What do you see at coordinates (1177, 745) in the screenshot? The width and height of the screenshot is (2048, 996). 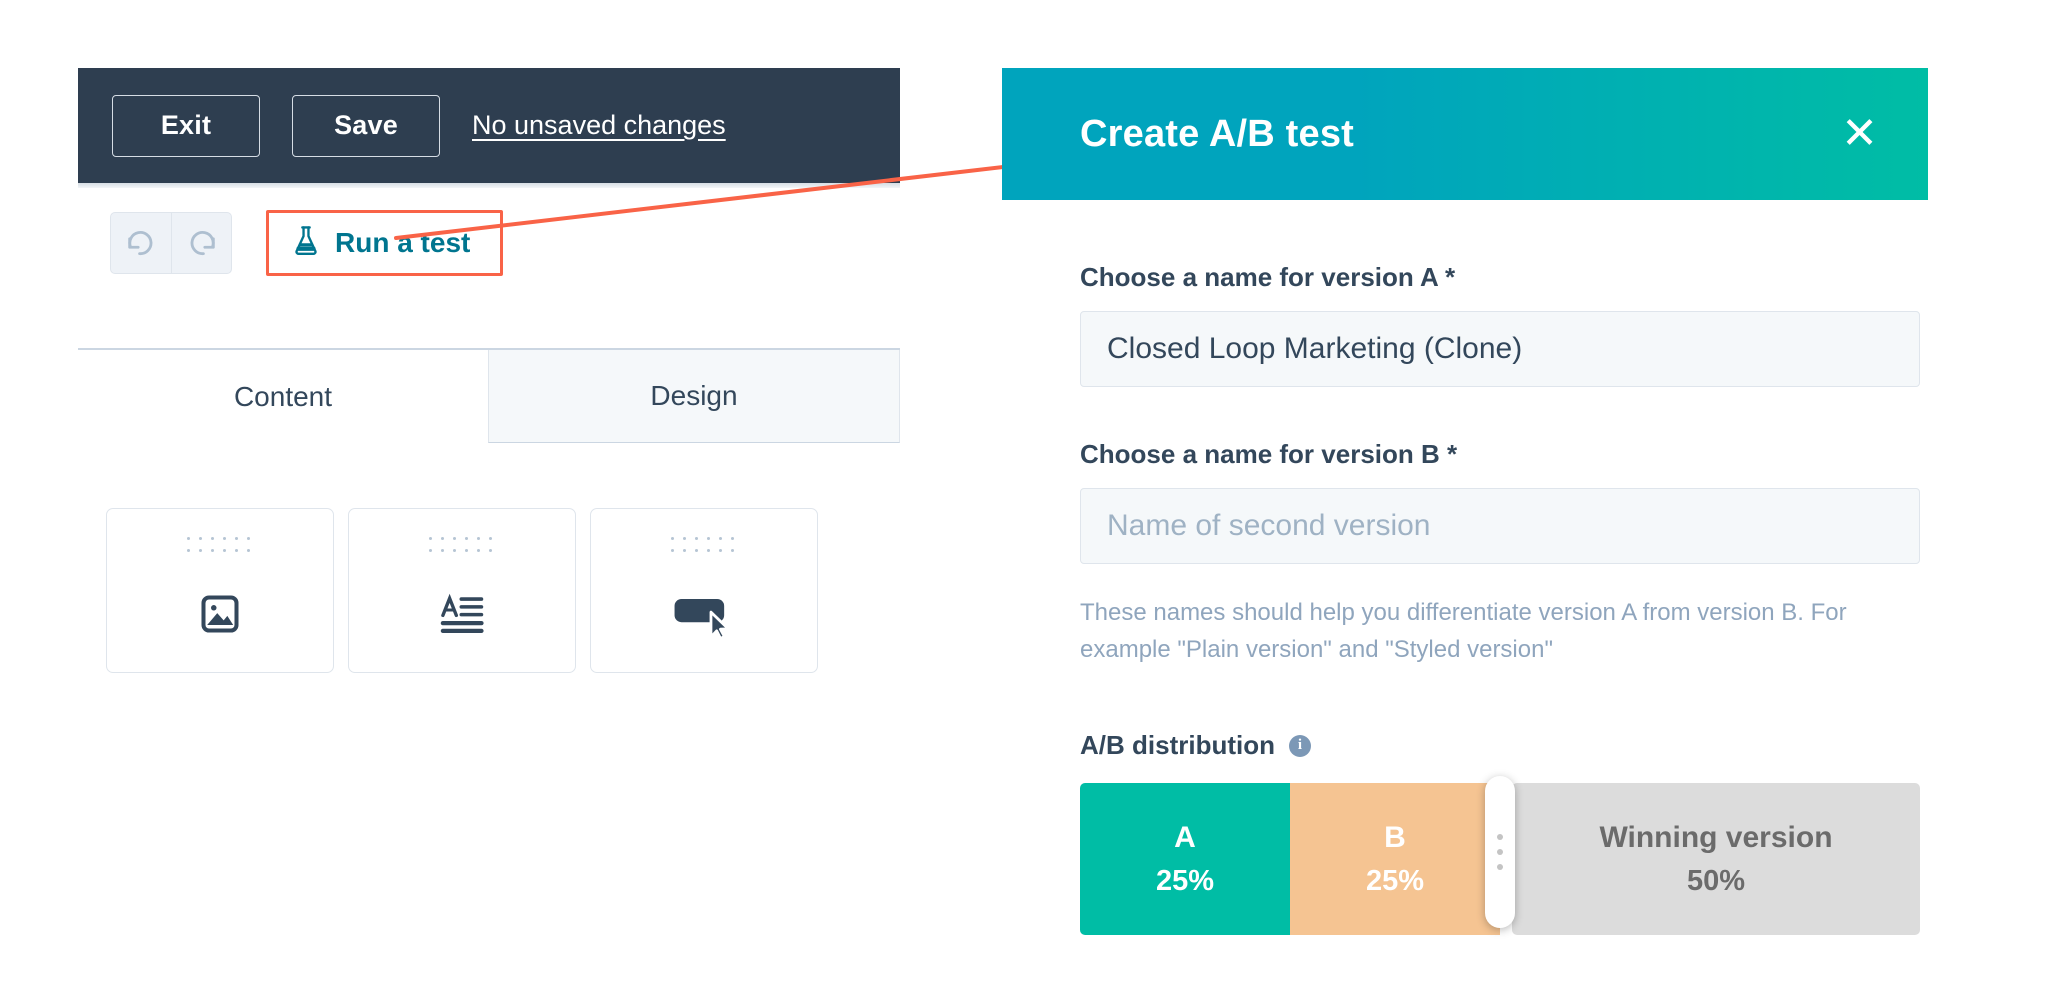 I see `distribution-label: A/B distribution` at bounding box center [1177, 745].